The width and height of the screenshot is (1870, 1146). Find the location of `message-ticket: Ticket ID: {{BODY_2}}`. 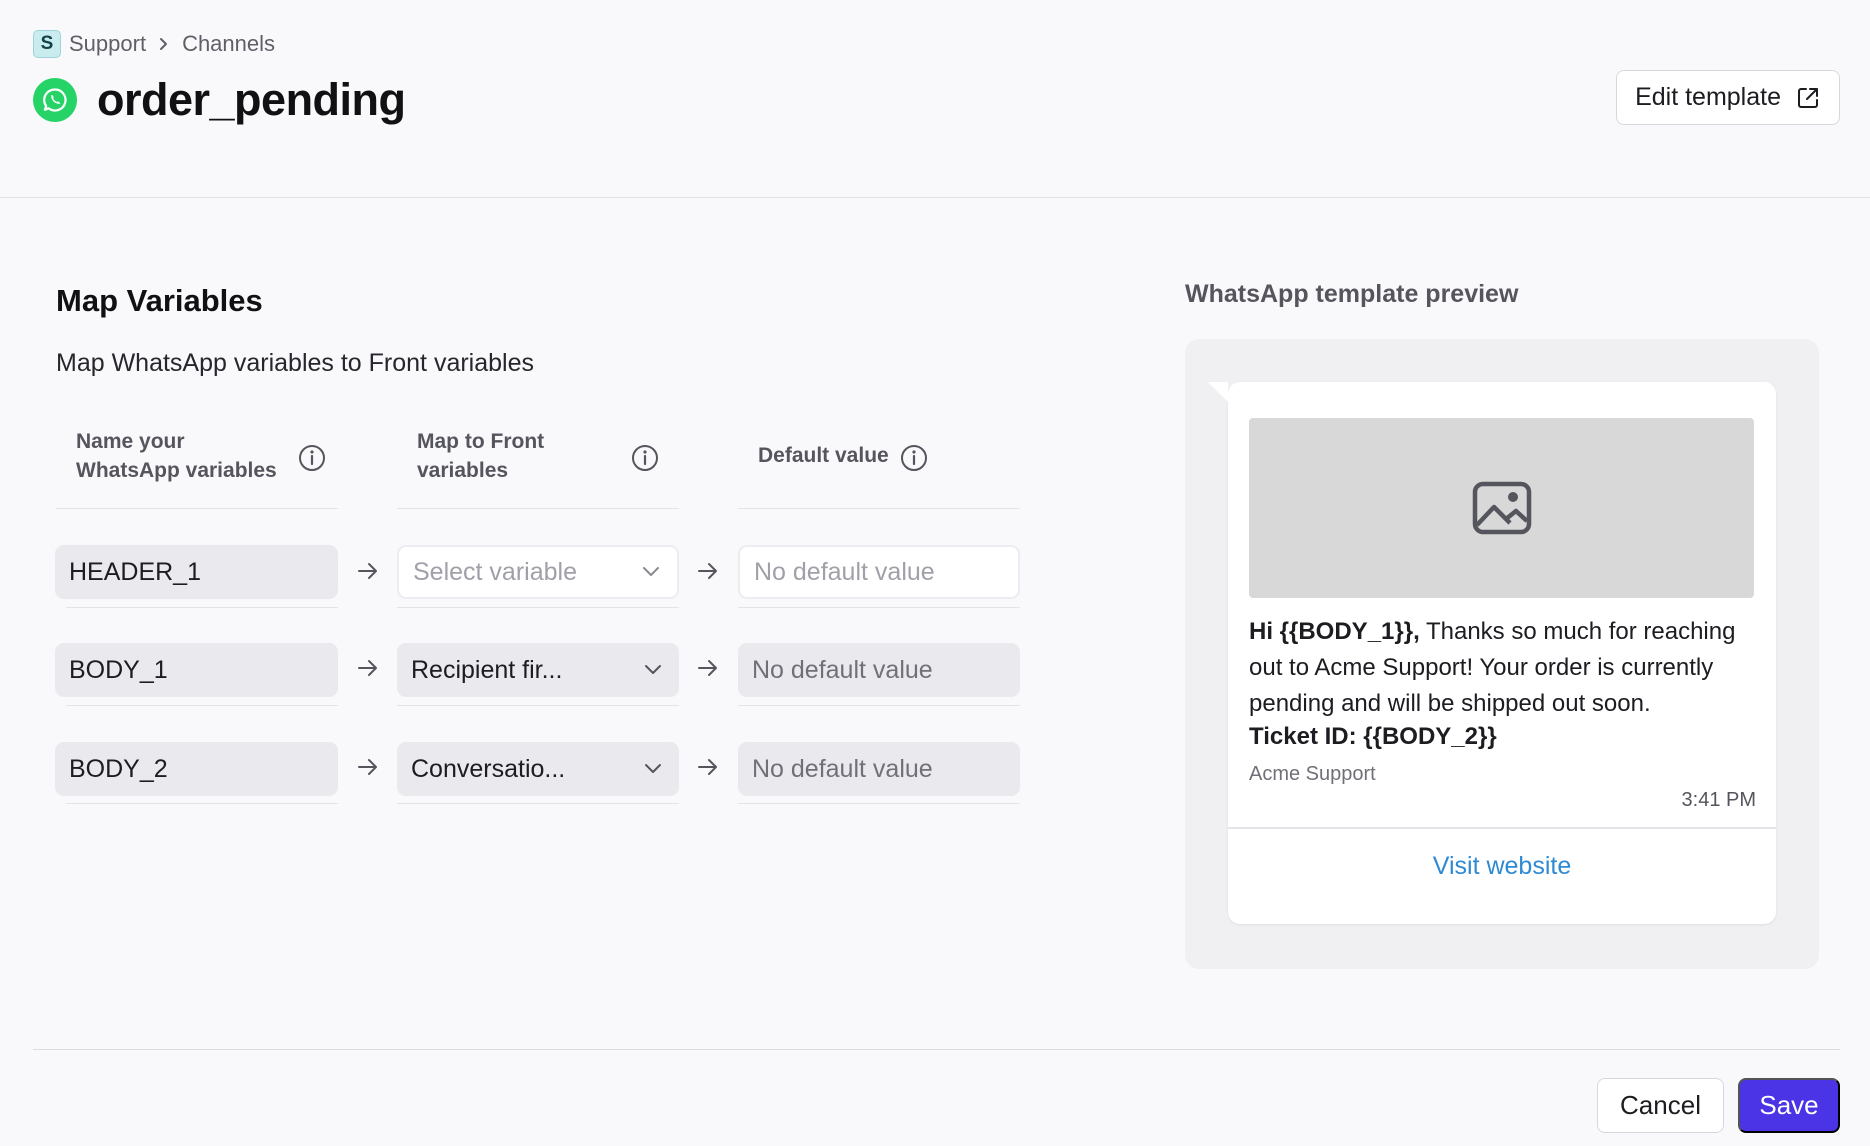

message-ticket: Ticket ID: {{BODY_2}} is located at coordinates (1373, 736).